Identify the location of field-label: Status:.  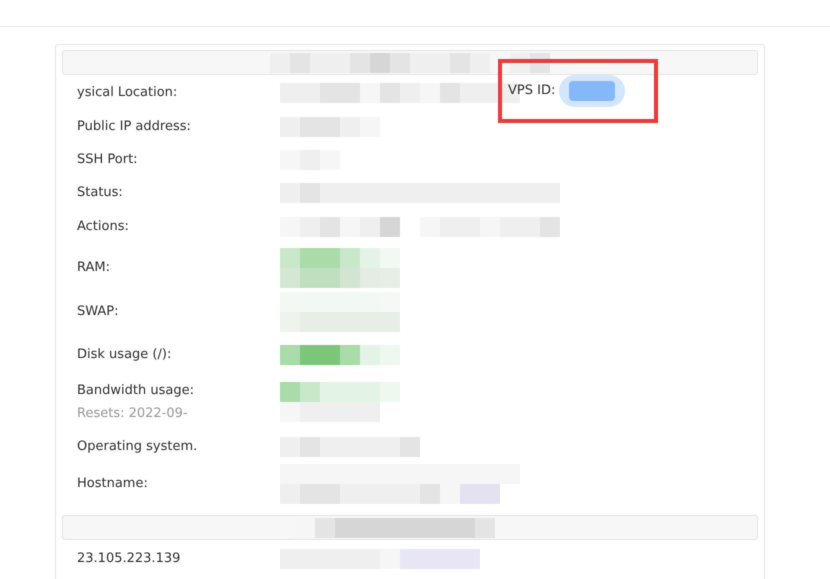
(100, 193).